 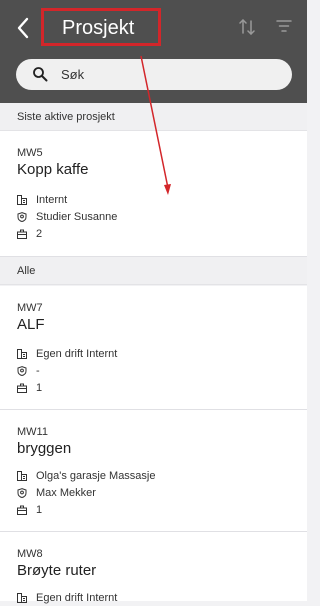 What do you see at coordinates (30, 153) in the screenshot?
I see `project-code: MW5` at bounding box center [30, 153].